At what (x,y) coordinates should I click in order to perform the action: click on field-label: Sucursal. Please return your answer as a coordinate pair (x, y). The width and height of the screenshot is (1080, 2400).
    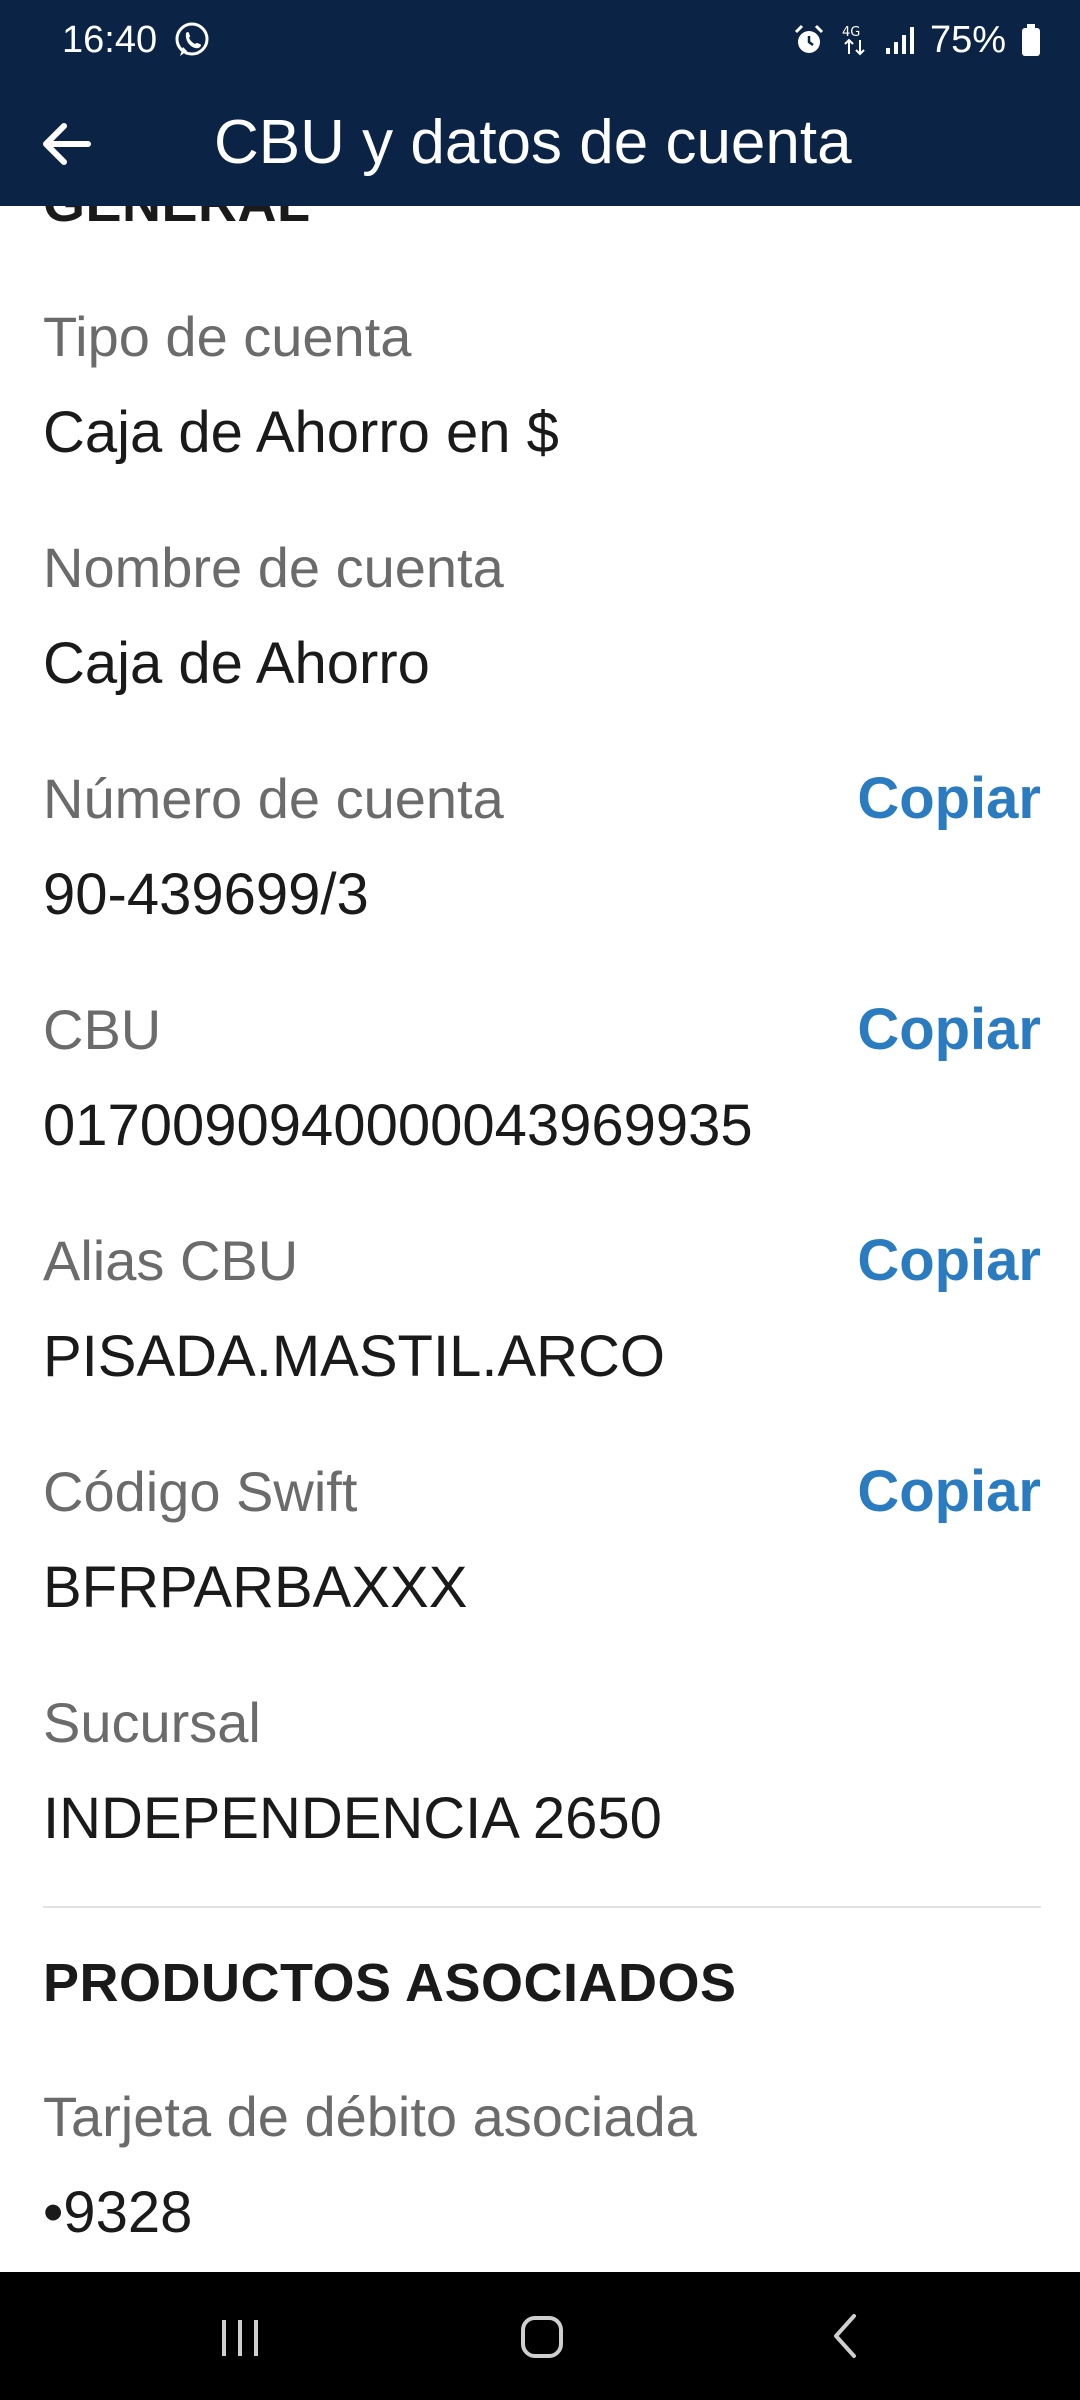
    Looking at the image, I should click on (152, 1722).